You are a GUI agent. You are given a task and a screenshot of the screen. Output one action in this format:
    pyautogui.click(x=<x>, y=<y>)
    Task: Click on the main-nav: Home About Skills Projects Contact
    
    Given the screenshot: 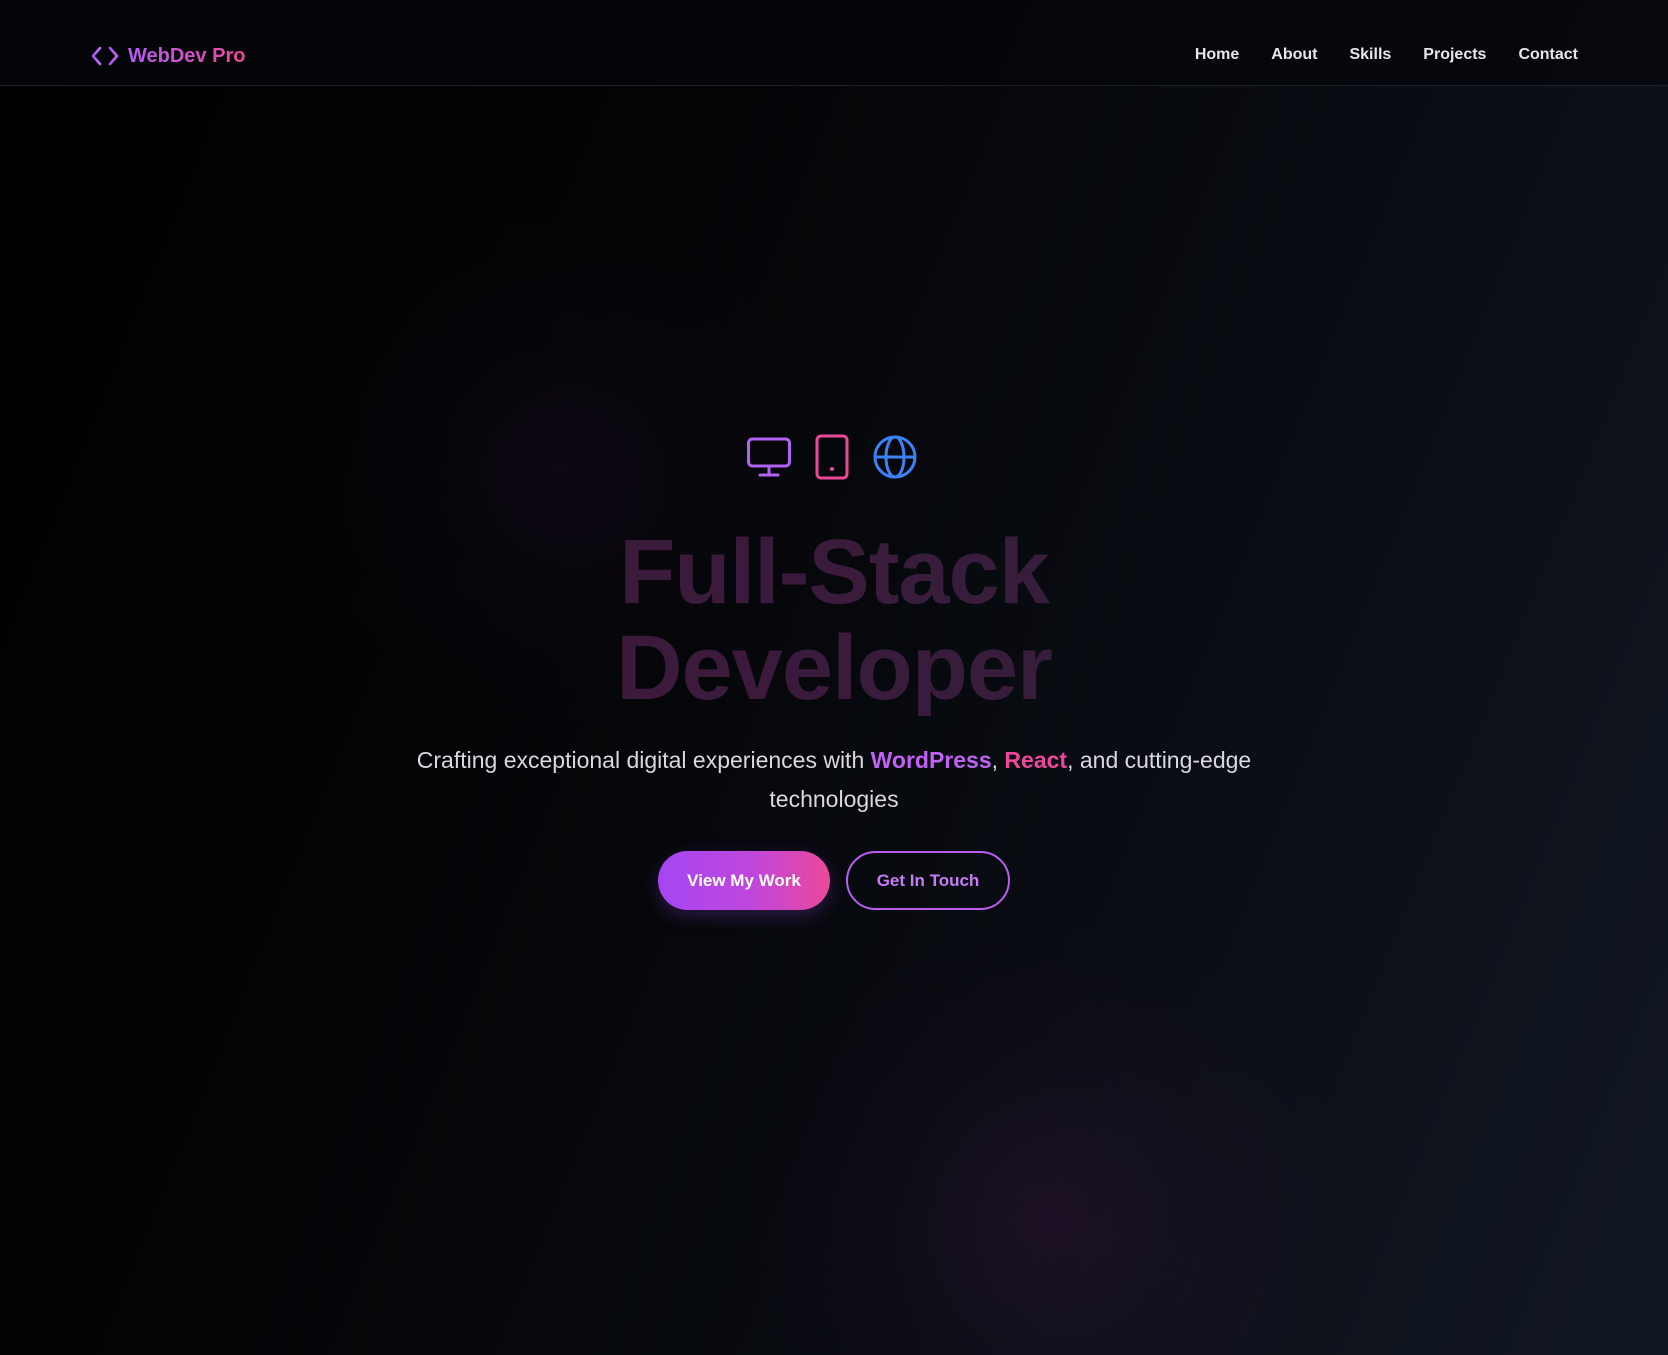 What is the action you would take?
    pyautogui.click(x=1386, y=55)
    